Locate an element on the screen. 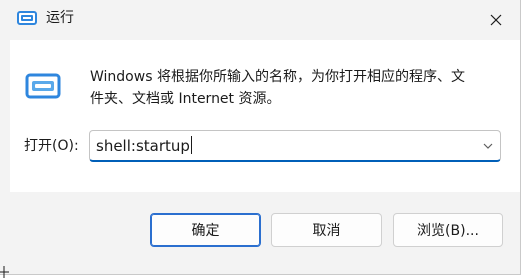 Image resolution: width=527 pixels, height=280 pixels. window-title: 运行 is located at coordinates (60, 18).